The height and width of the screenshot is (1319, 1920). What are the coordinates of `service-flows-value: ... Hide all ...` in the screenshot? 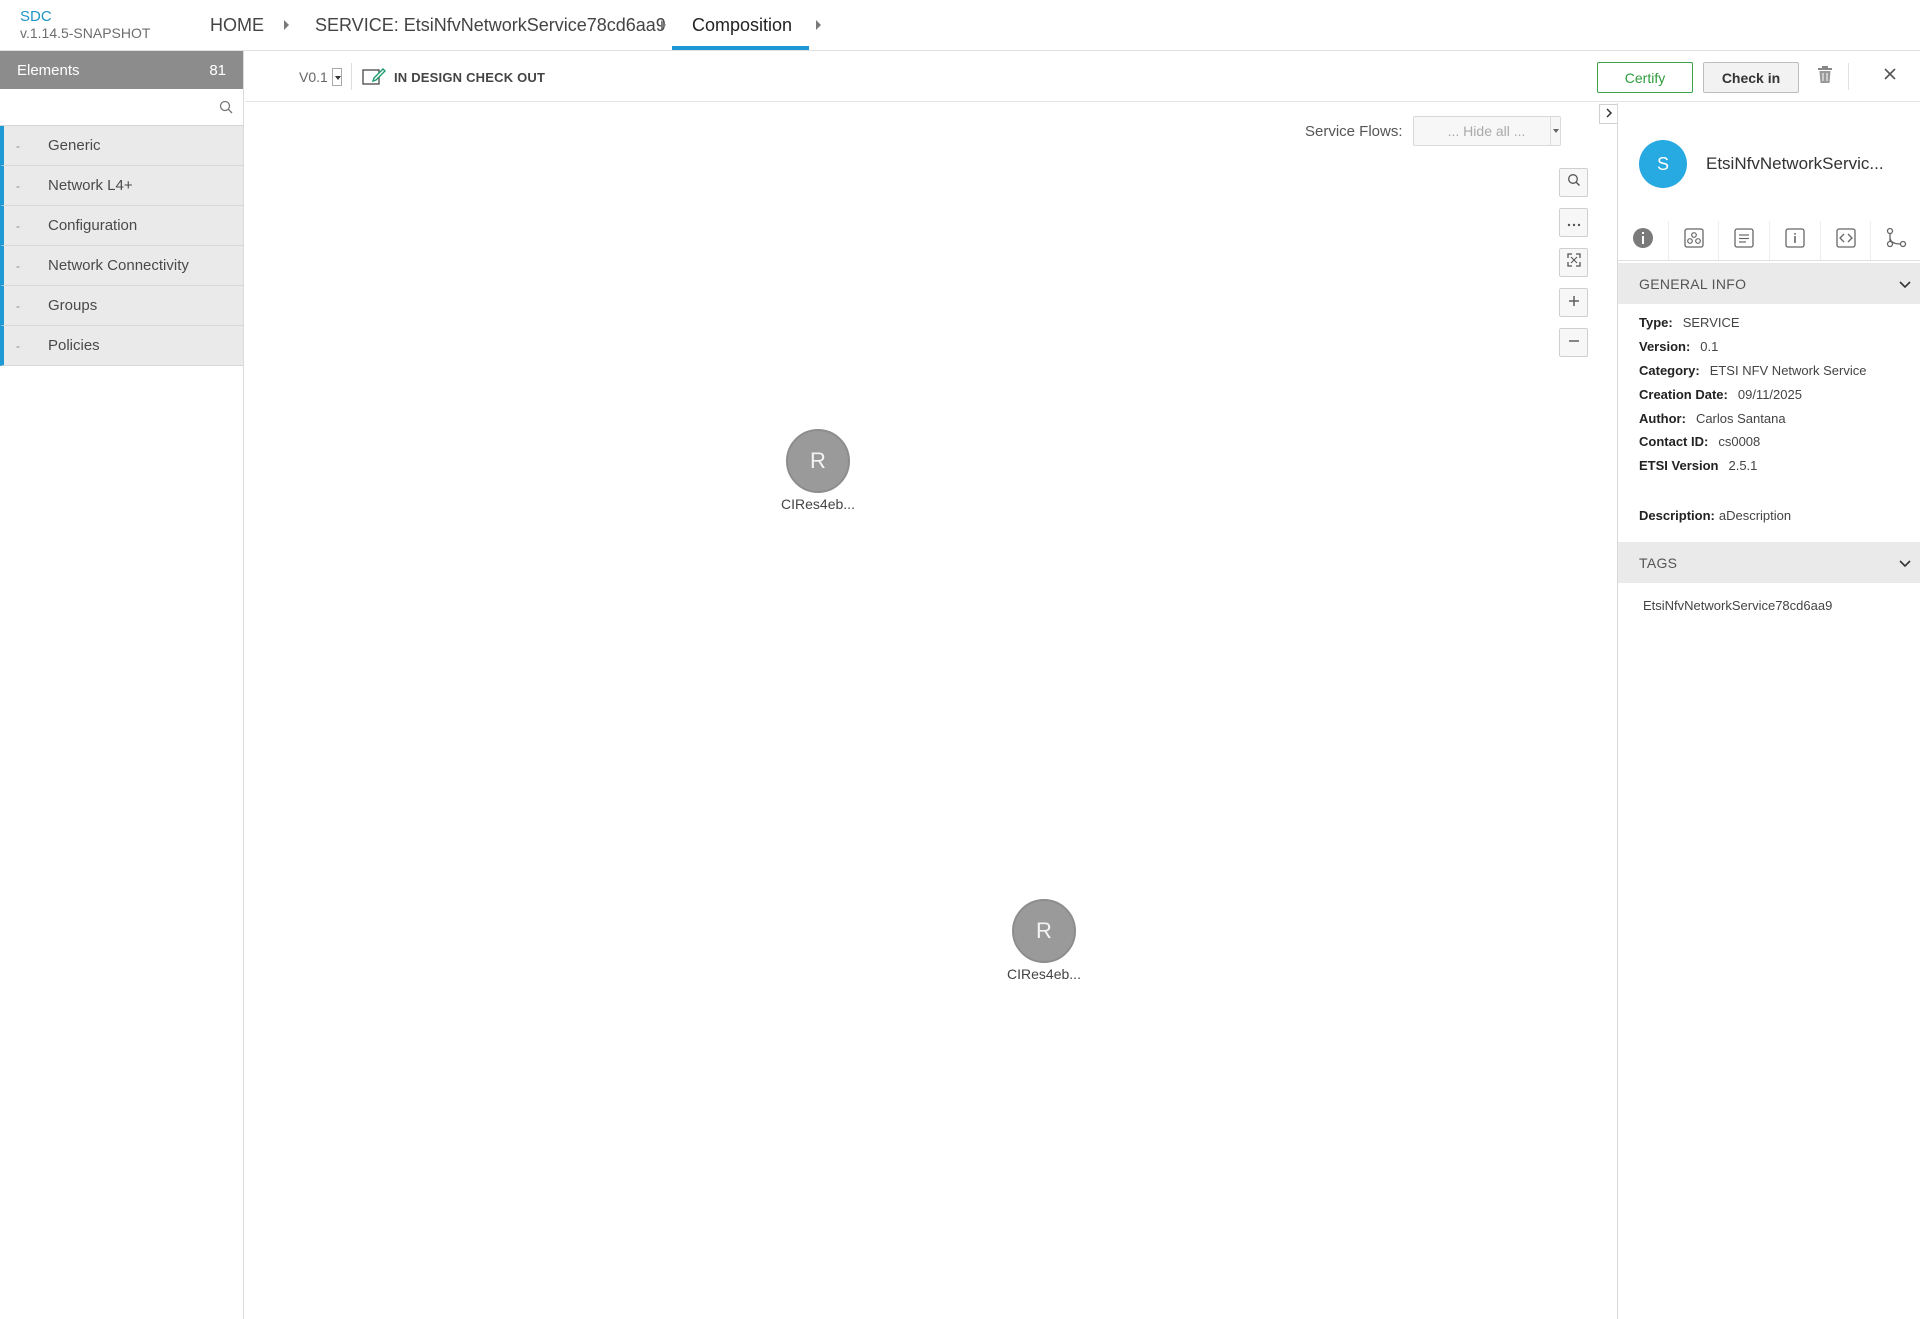 It's located at (1486, 131).